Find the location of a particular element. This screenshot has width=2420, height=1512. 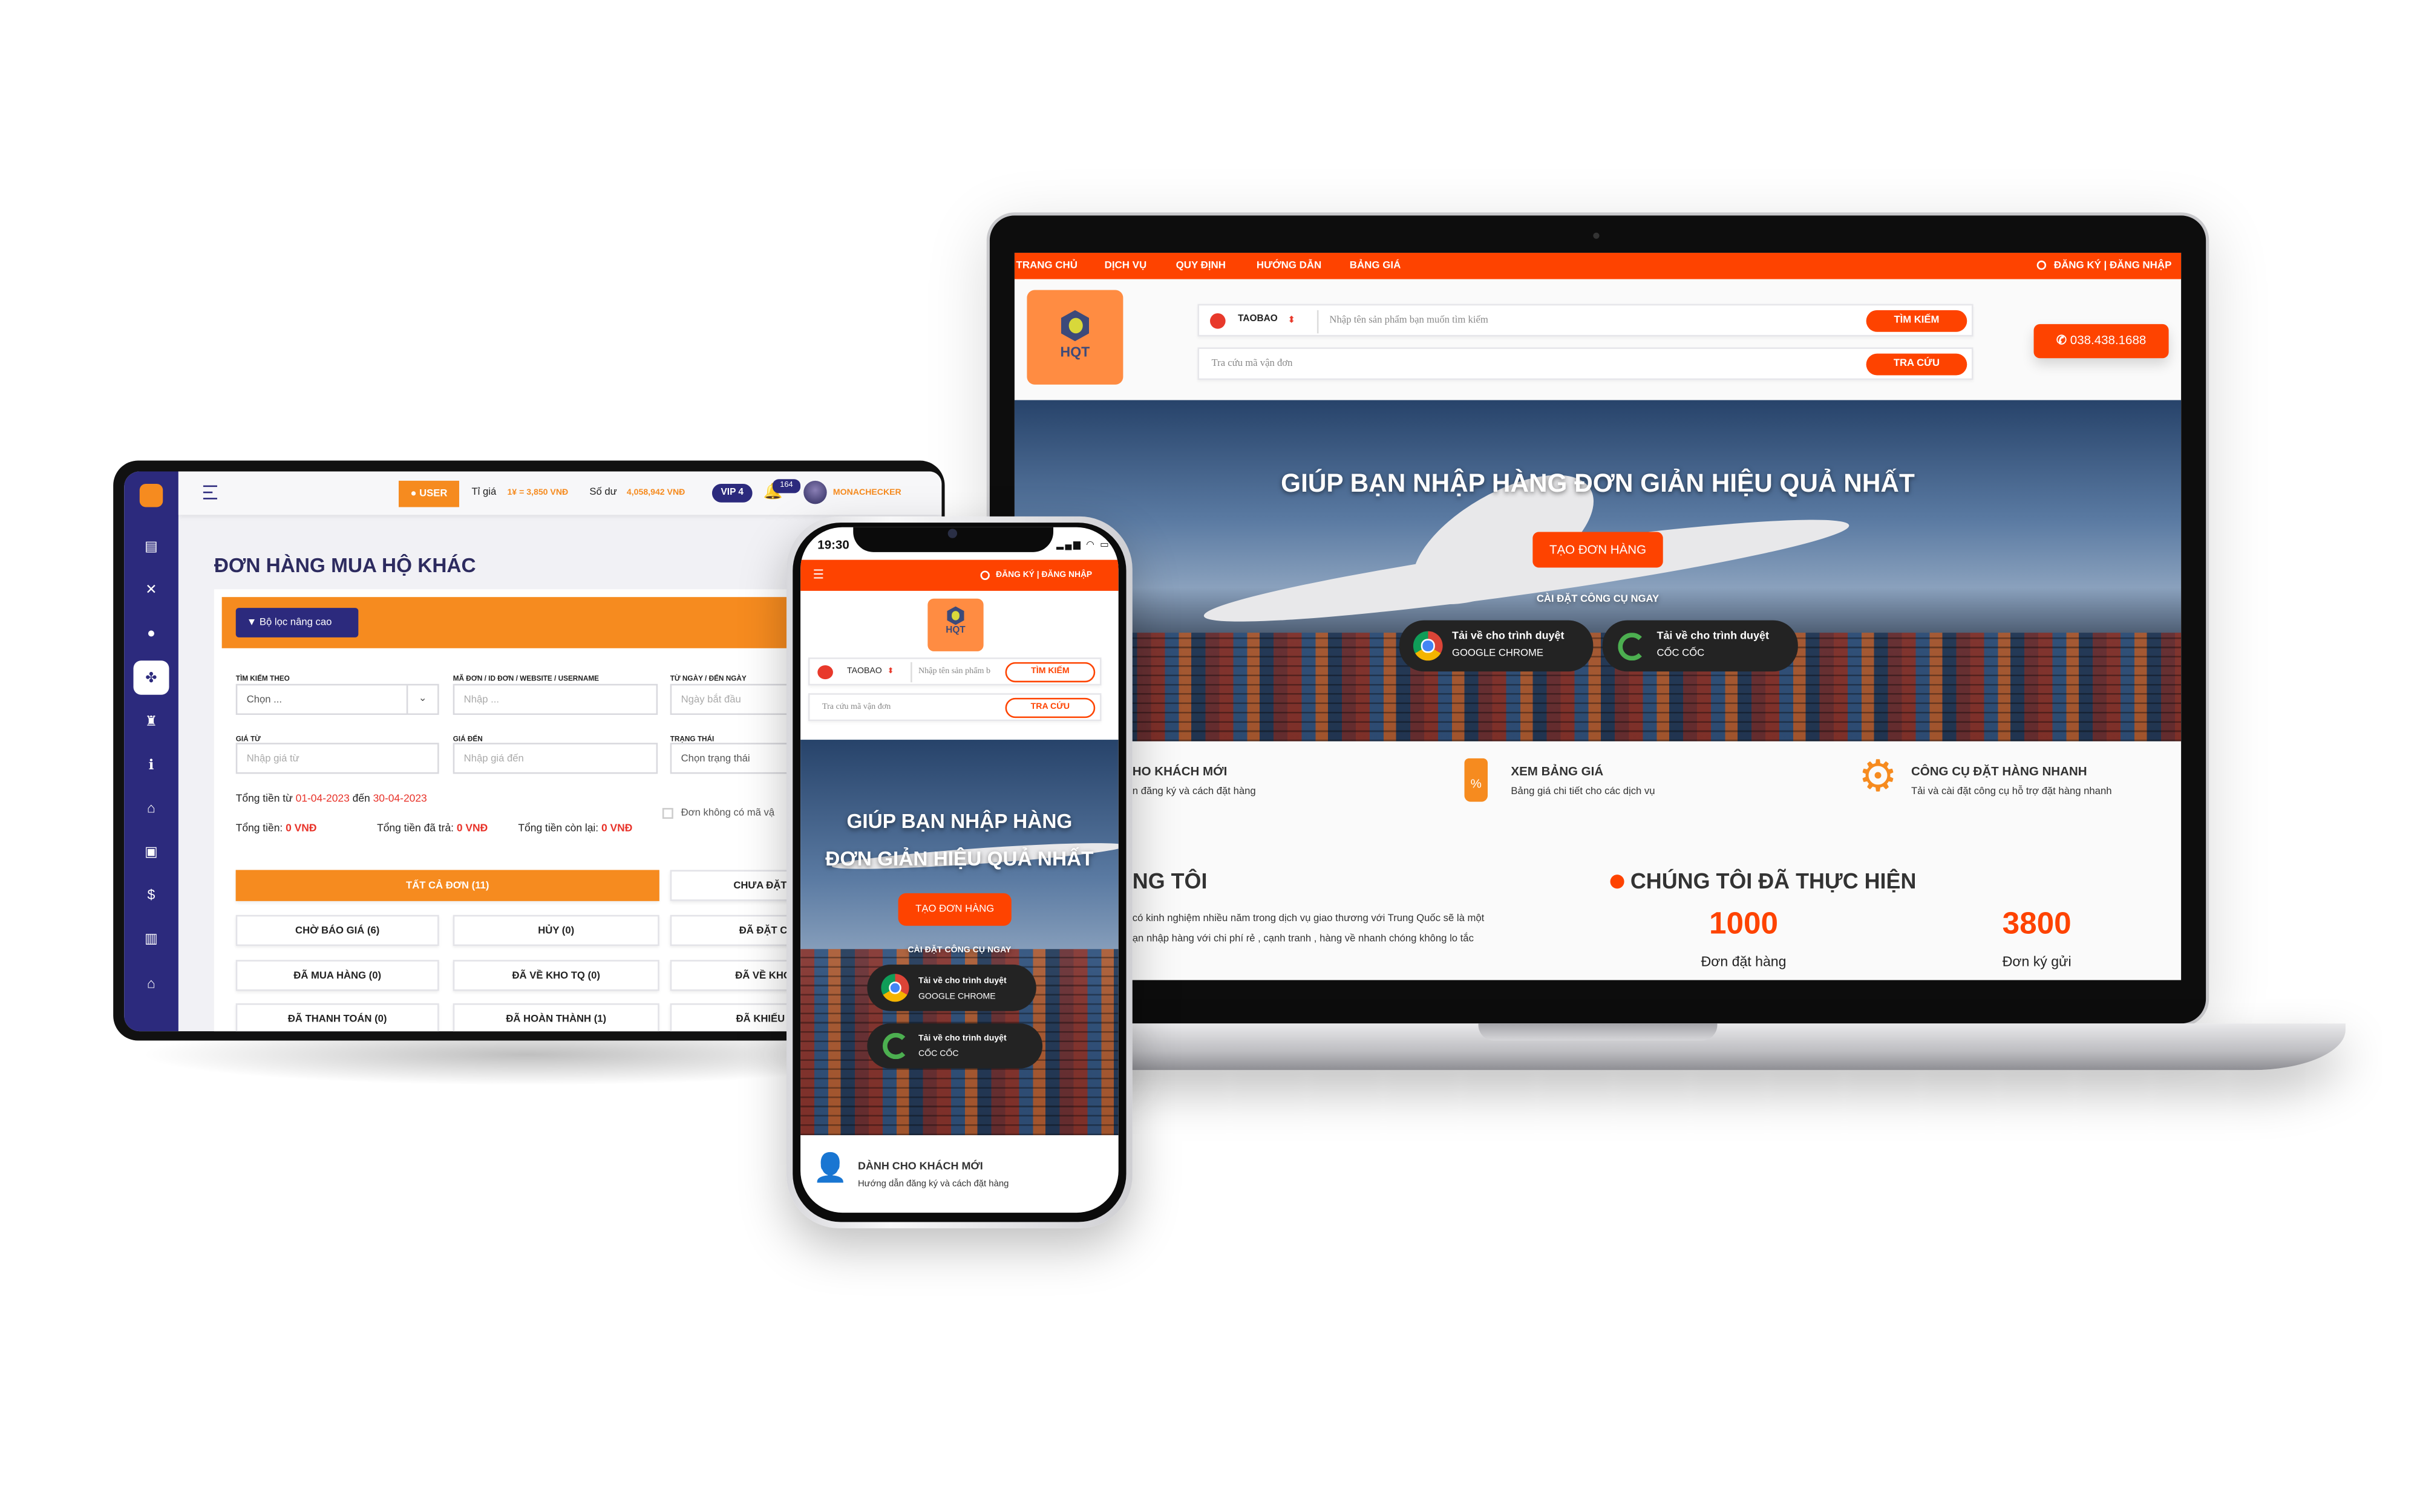

user-label: USER is located at coordinates (433, 494).